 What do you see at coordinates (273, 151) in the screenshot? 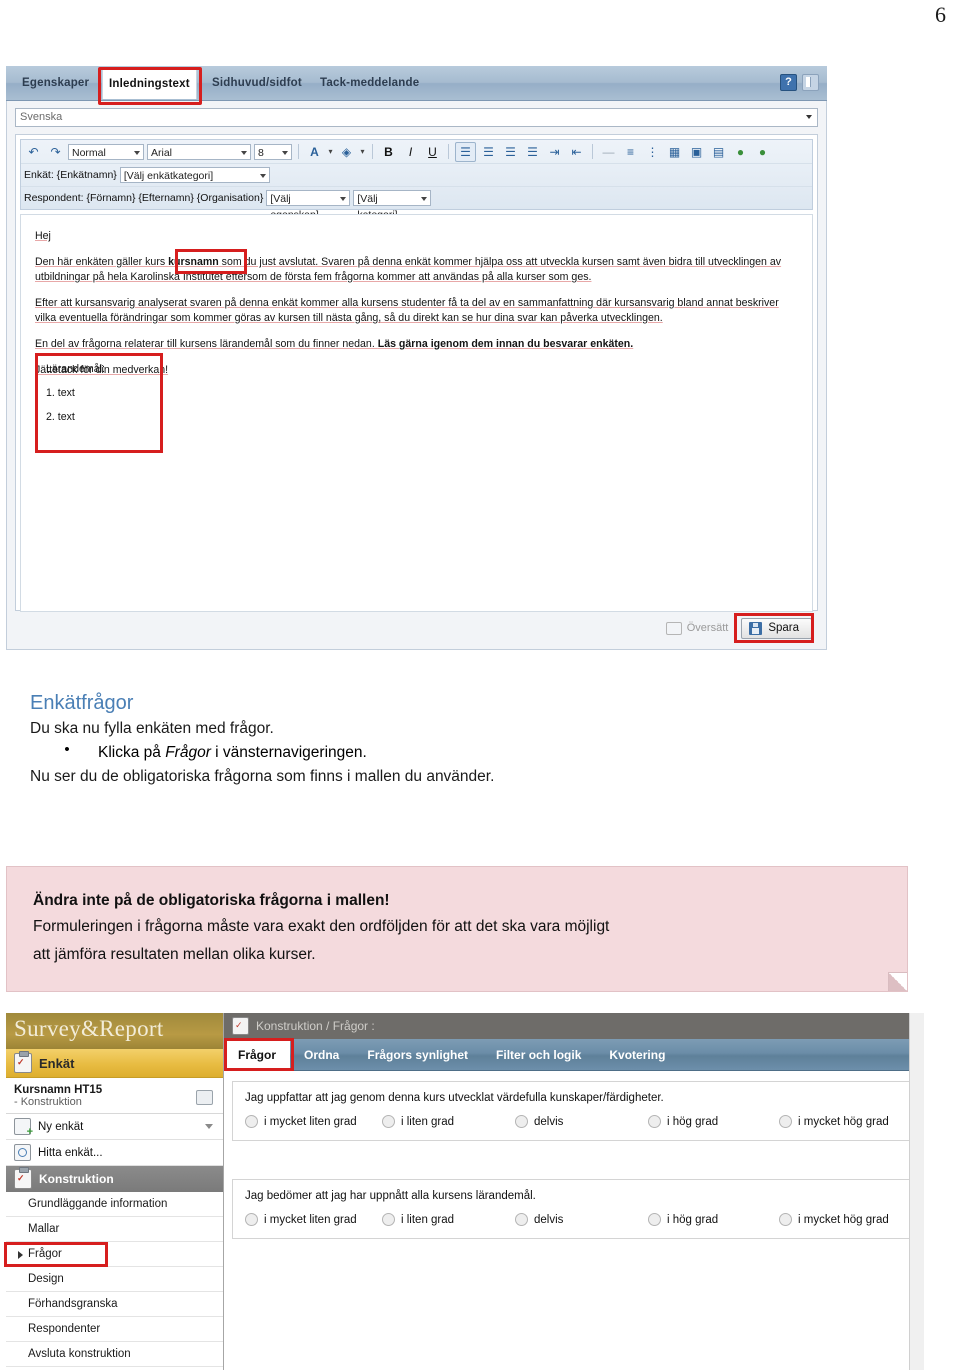
I see `font-size-select: 8` at bounding box center [273, 151].